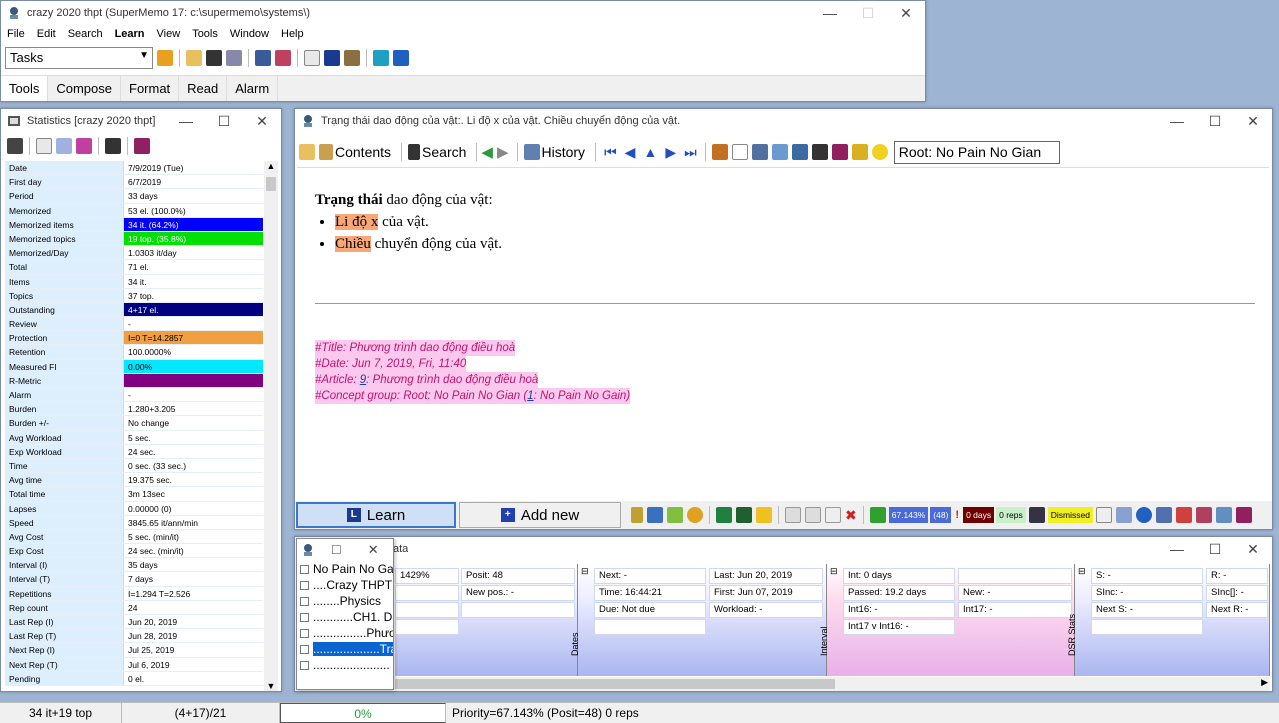 Image resolution: width=1279 pixels, height=723 pixels. Describe the element at coordinates (444, 152) in the screenshot. I see `search-button: Search` at that location.